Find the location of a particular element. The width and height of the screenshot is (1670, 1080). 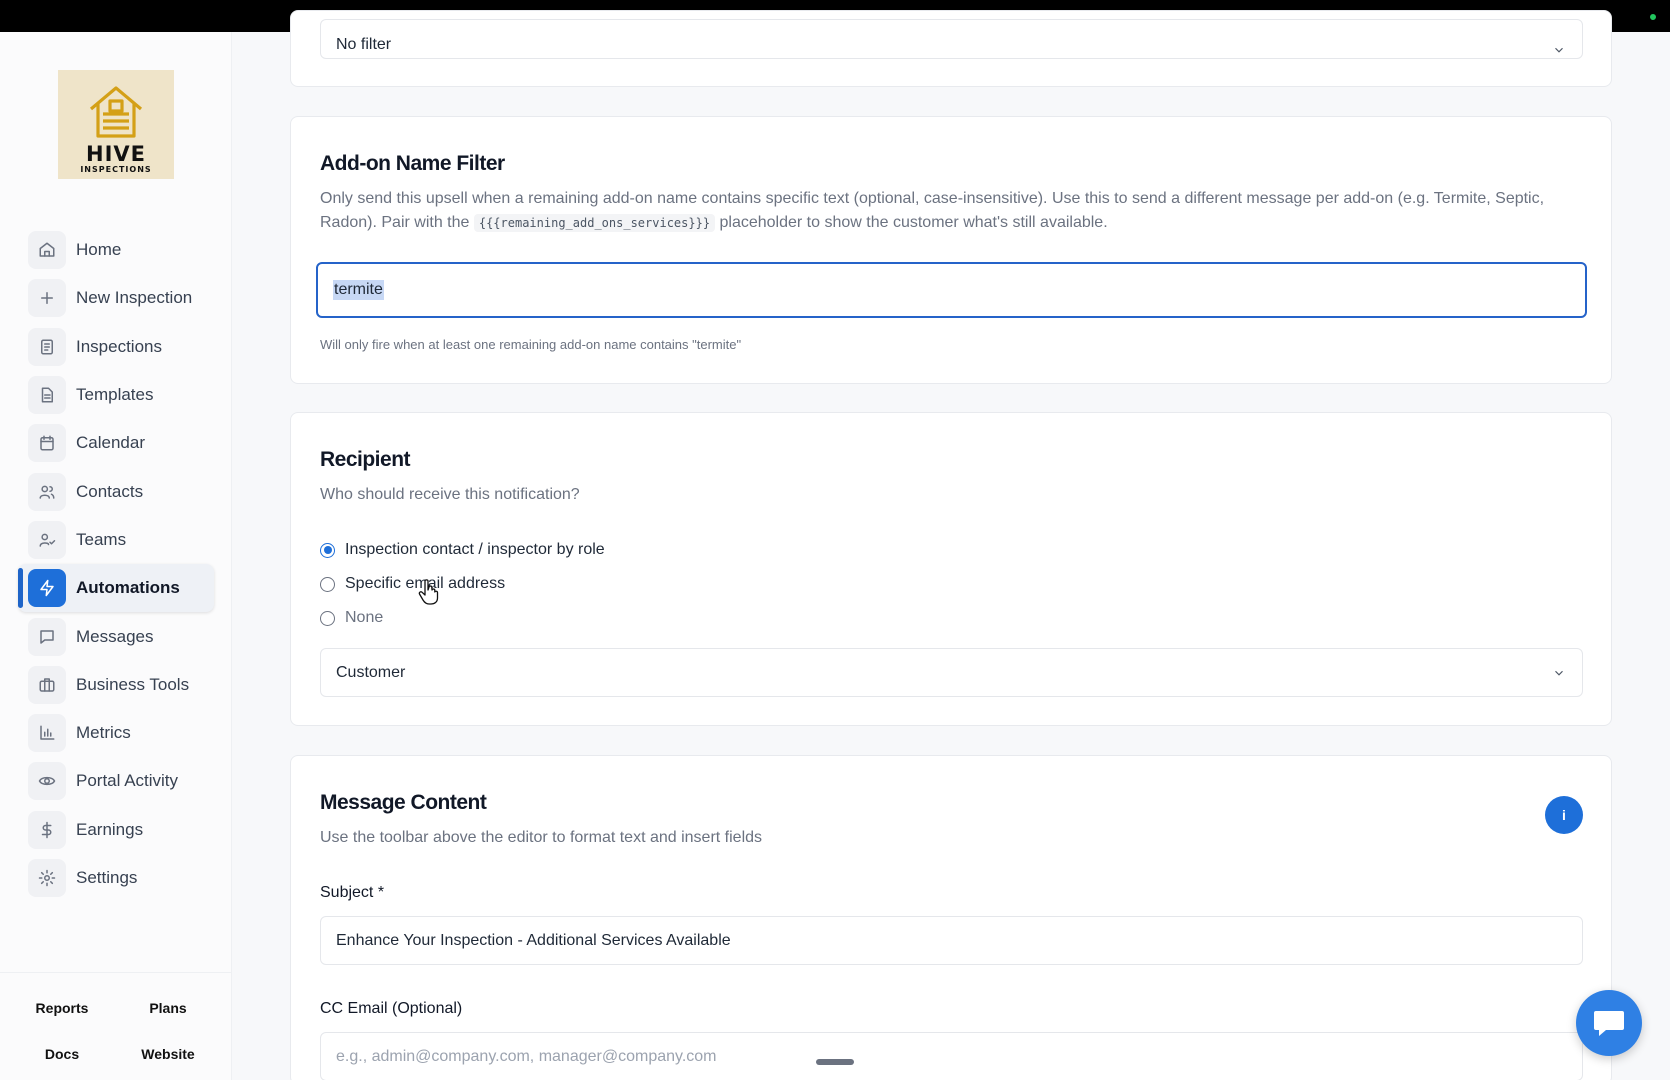

sidebar-item-label: Settings is located at coordinates (107, 877).